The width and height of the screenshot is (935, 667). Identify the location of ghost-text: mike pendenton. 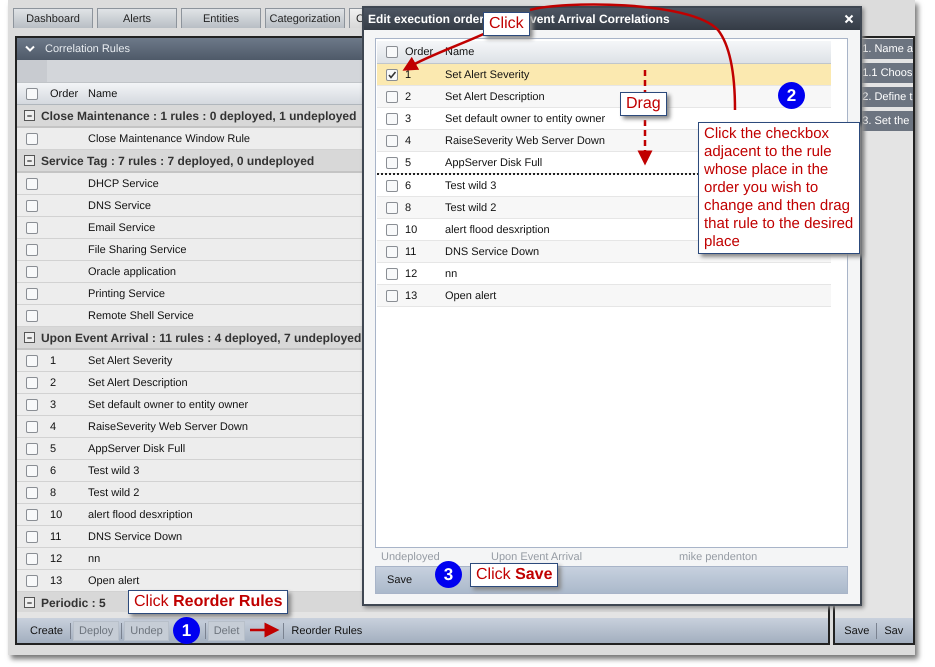
(718, 557).